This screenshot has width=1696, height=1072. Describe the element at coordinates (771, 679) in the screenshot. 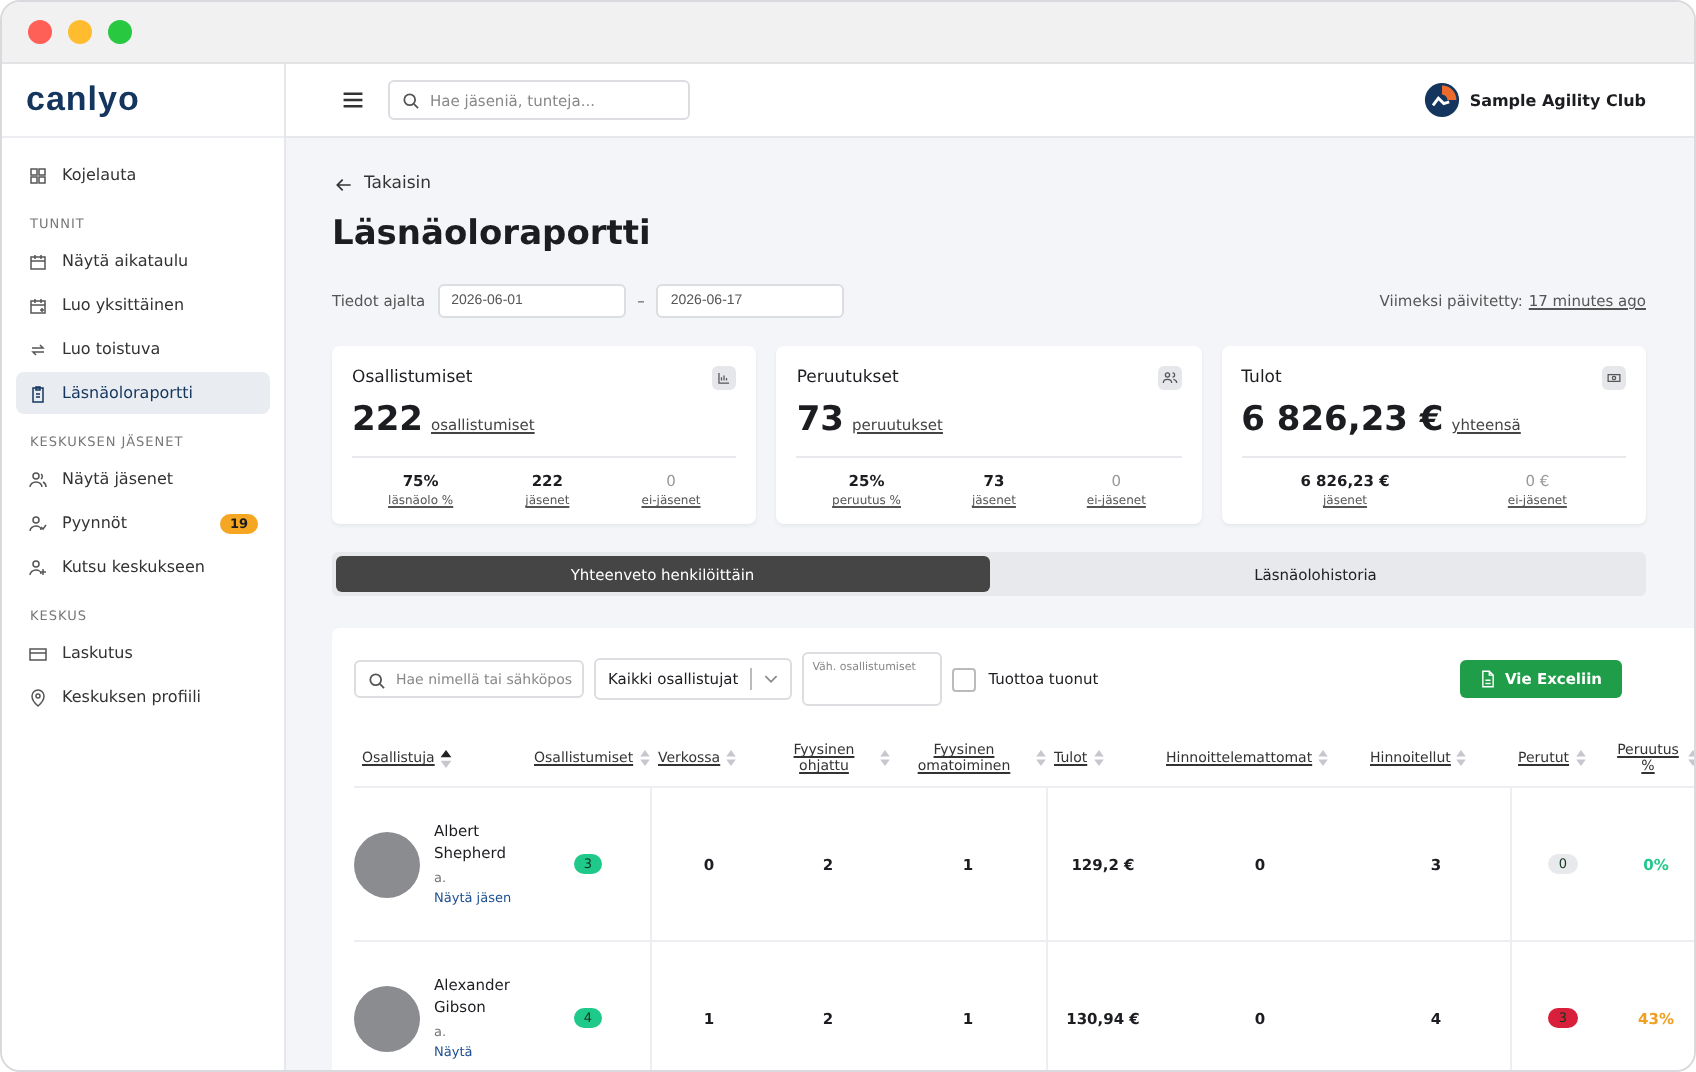

I see `chevron-down-icon` at that location.